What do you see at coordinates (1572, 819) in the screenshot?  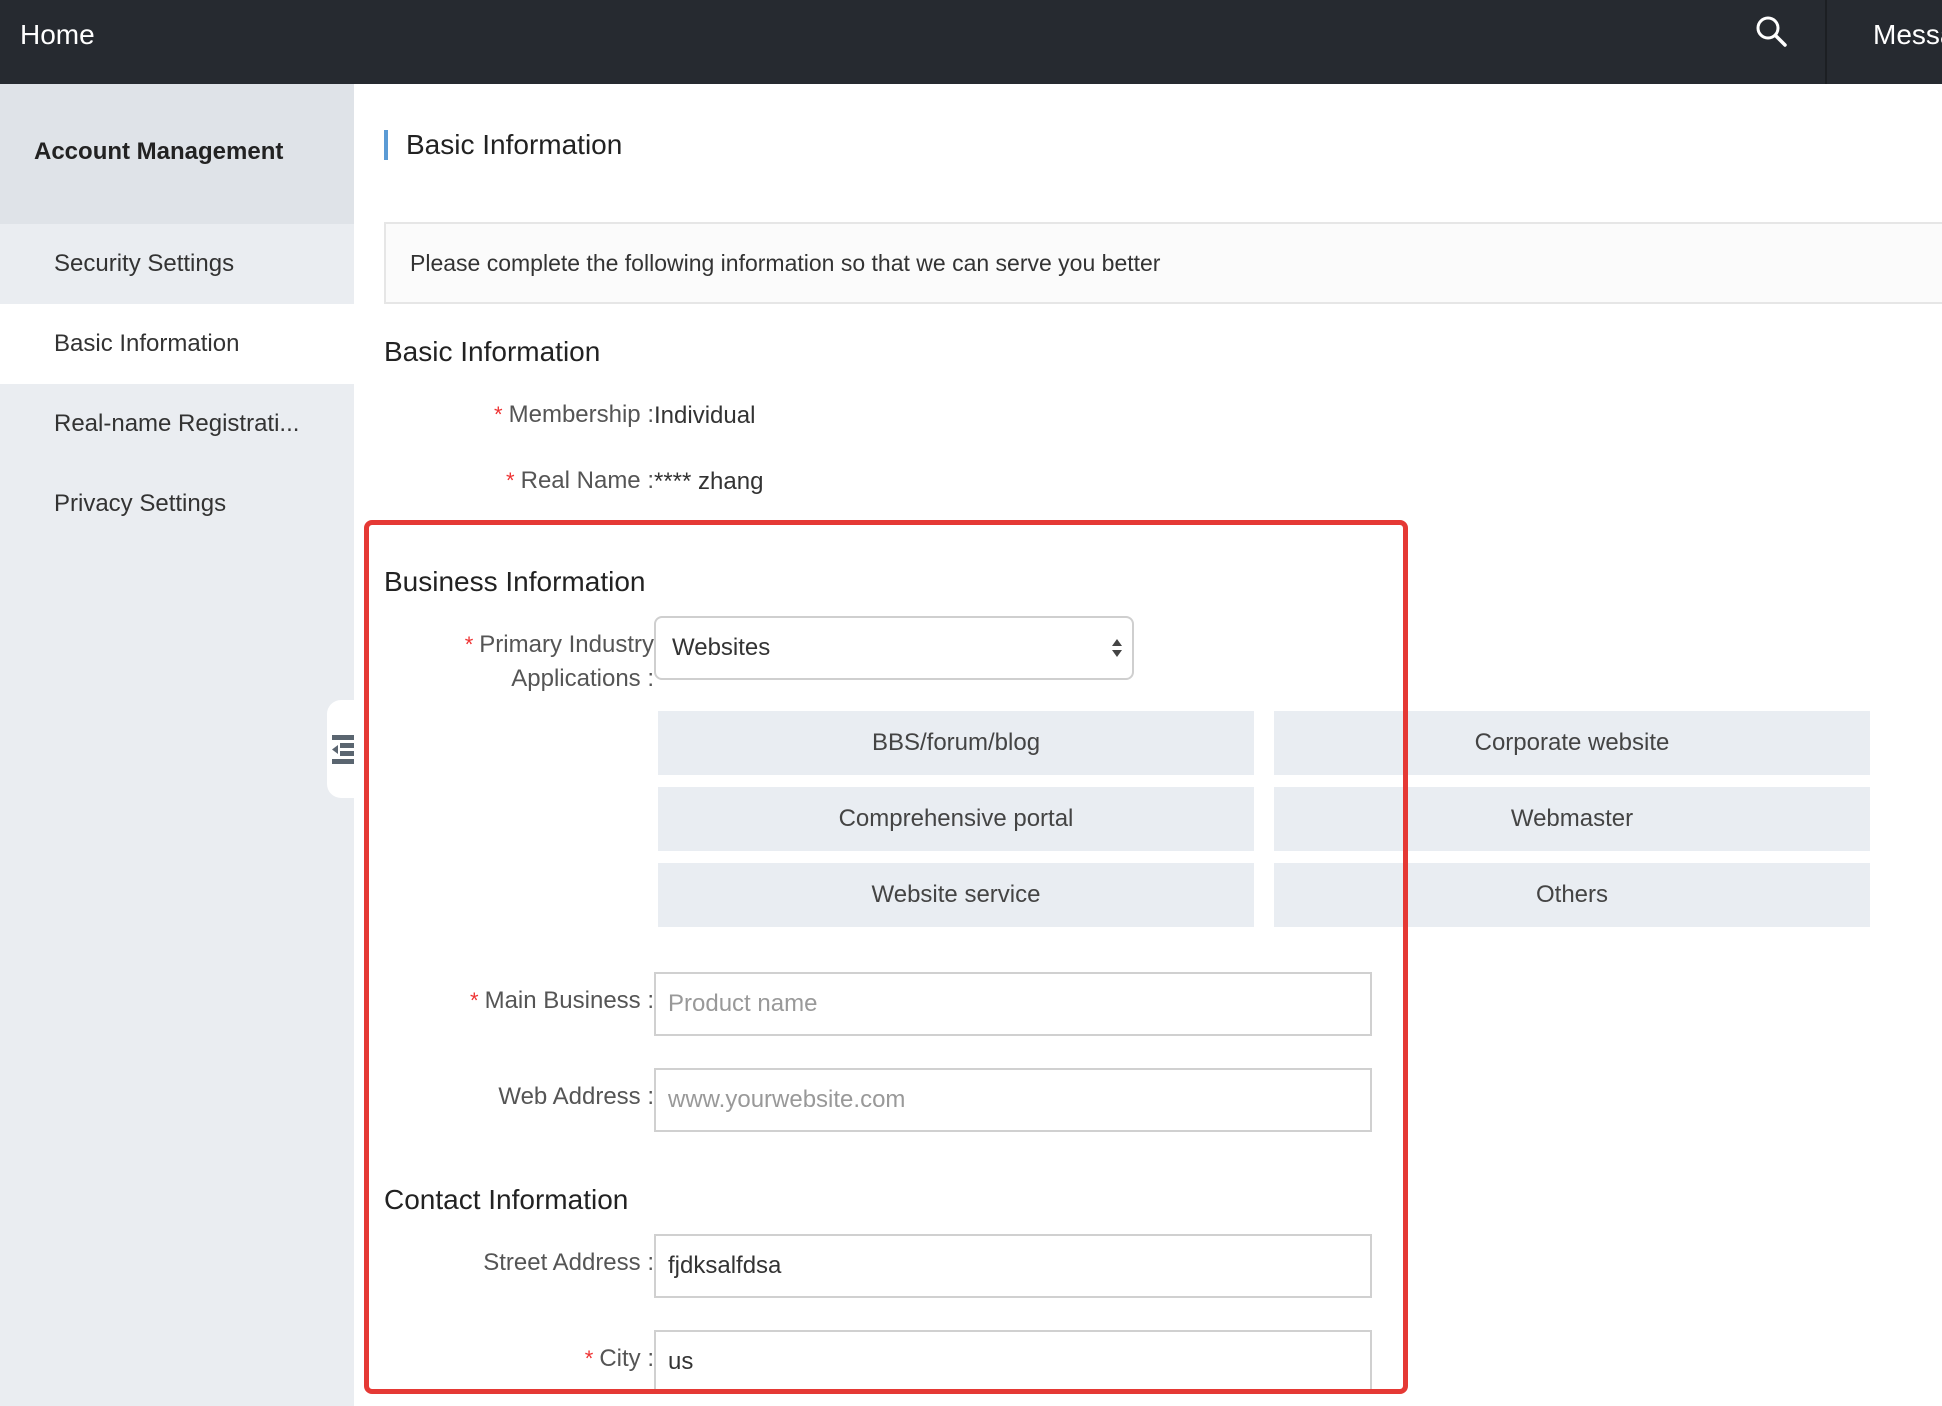 I see `industry-option-webmaster: Webmaster` at bounding box center [1572, 819].